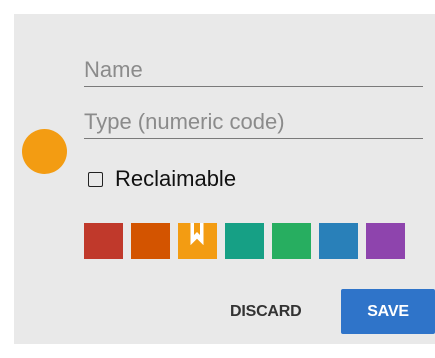 The image size is (435, 358). Describe the element at coordinates (176, 178) in the screenshot. I see `reclaimable-label: Reclaimable` at that location.